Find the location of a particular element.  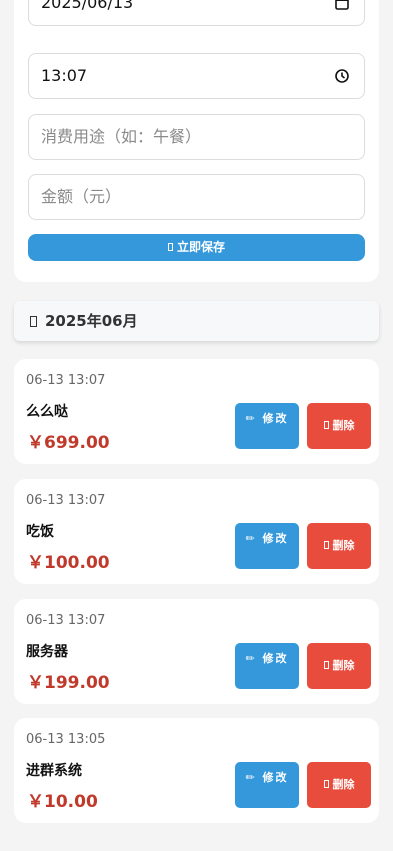

record-card: 06-13 13:07 服务器 ￥199.00 ✏ 修改 删除 is located at coordinates (196, 651).